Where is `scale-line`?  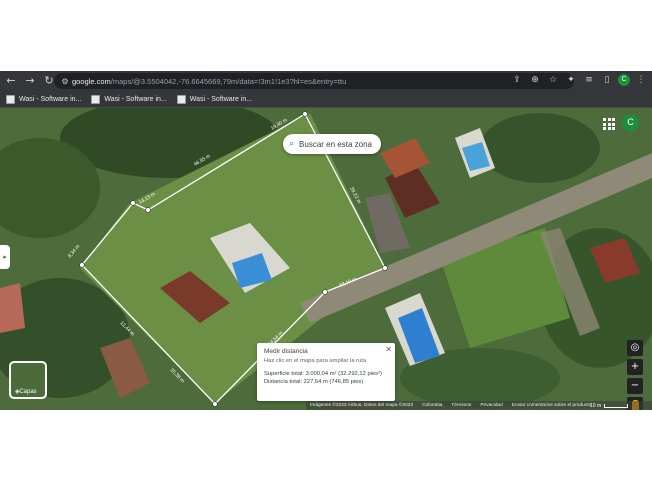
scale-line is located at coordinates (616, 406).